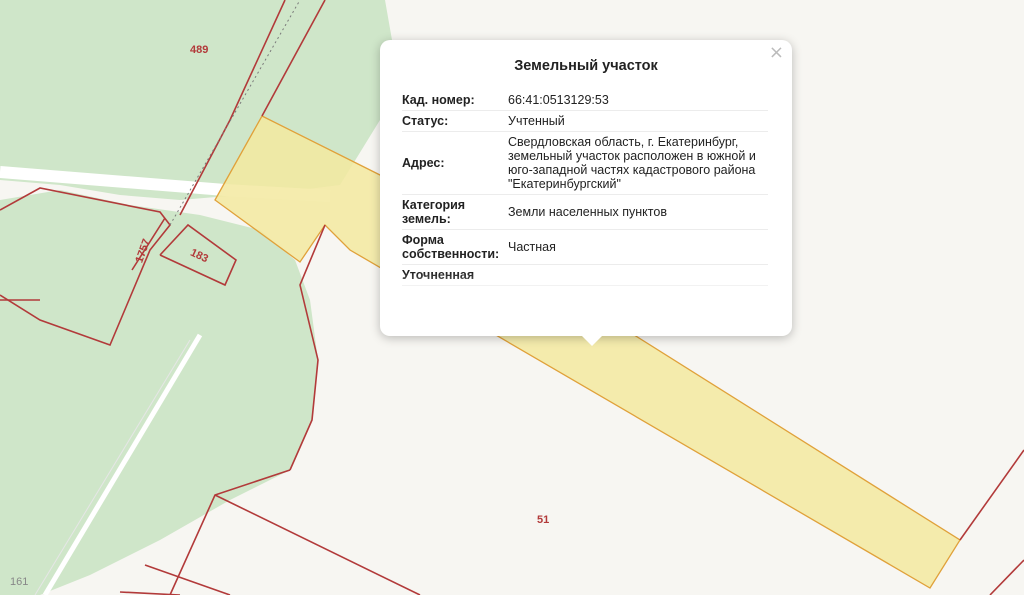 This screenshot has width=1024, height=595. I want to click on info-row: Кад. номер: 66:41:0513129:53, so click(585, 100).